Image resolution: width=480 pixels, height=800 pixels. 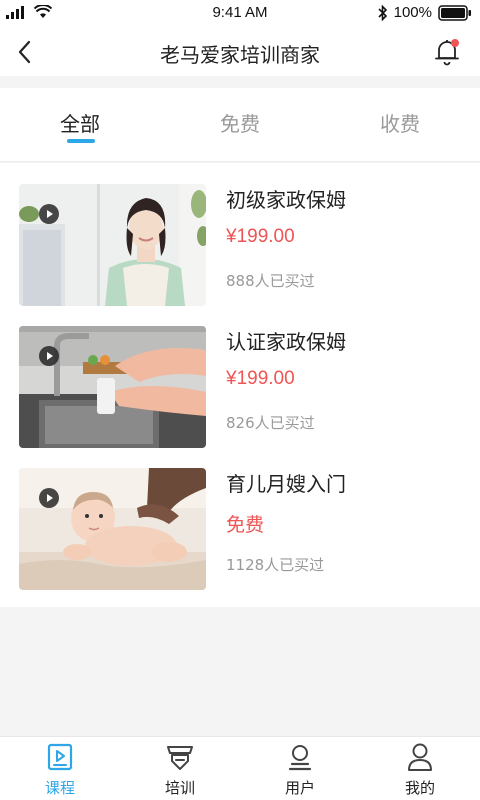 I want to click on status-bar: 9:41 AM 100%, so click(x=240, y=14).